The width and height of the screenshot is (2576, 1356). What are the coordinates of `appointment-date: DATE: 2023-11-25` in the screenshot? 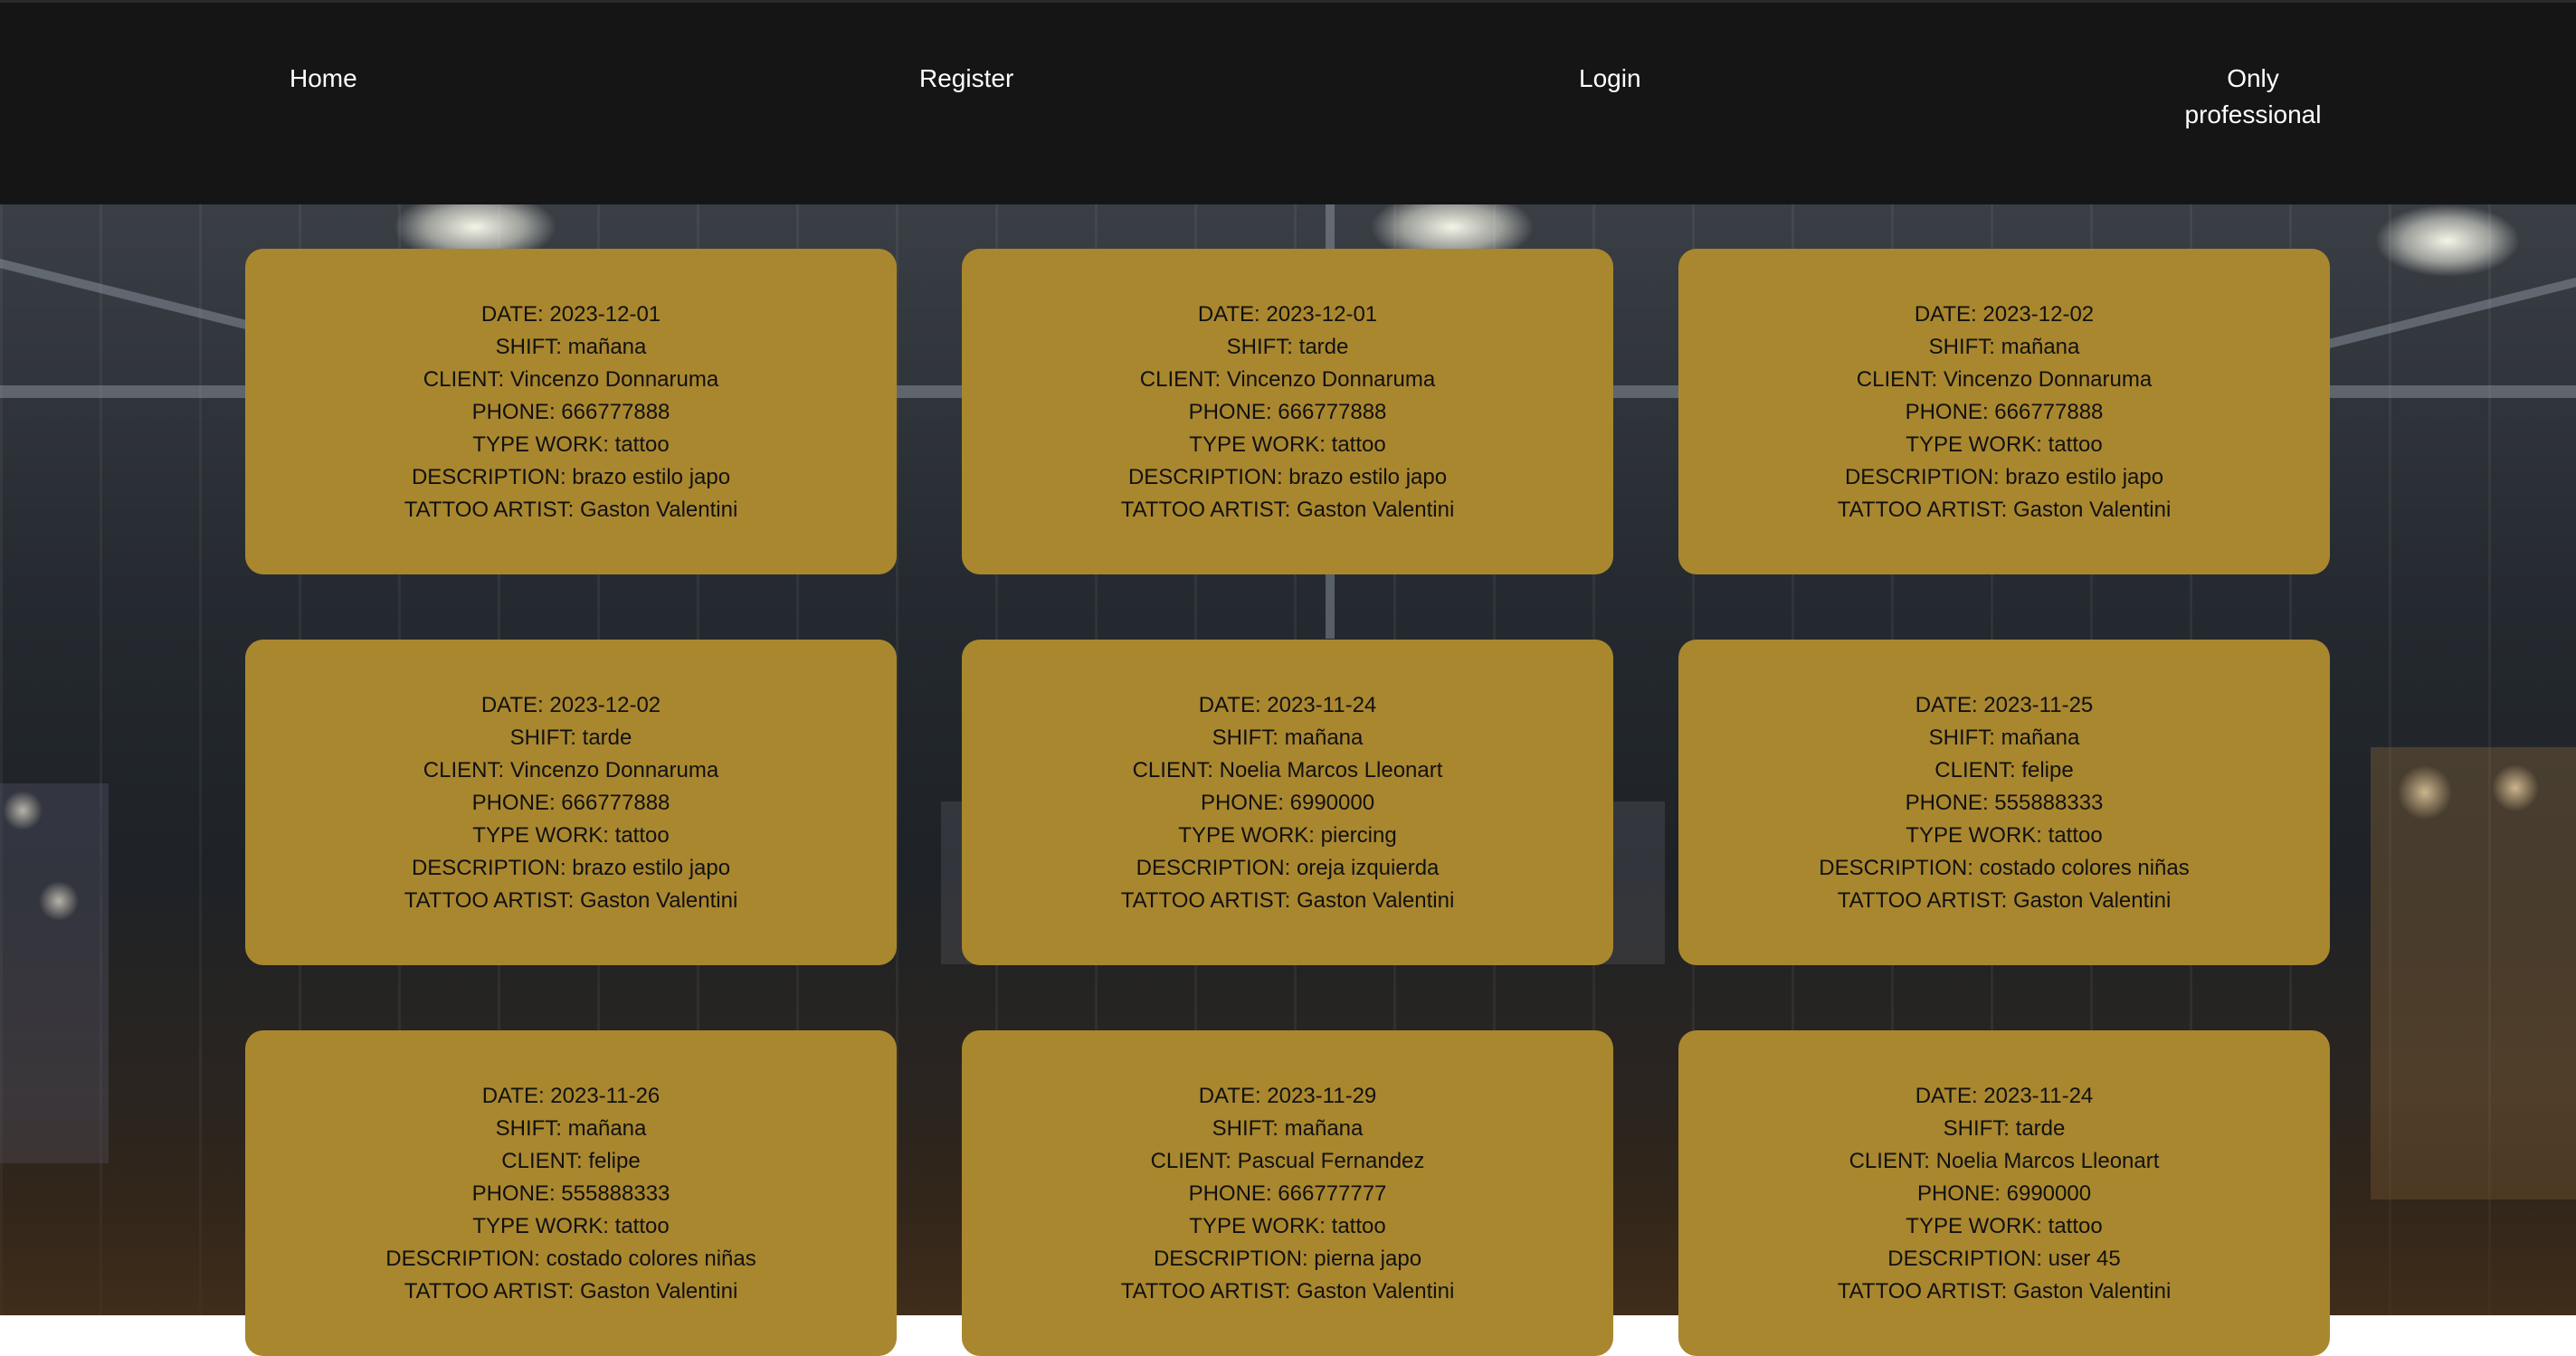 It's located at (2004, 705).